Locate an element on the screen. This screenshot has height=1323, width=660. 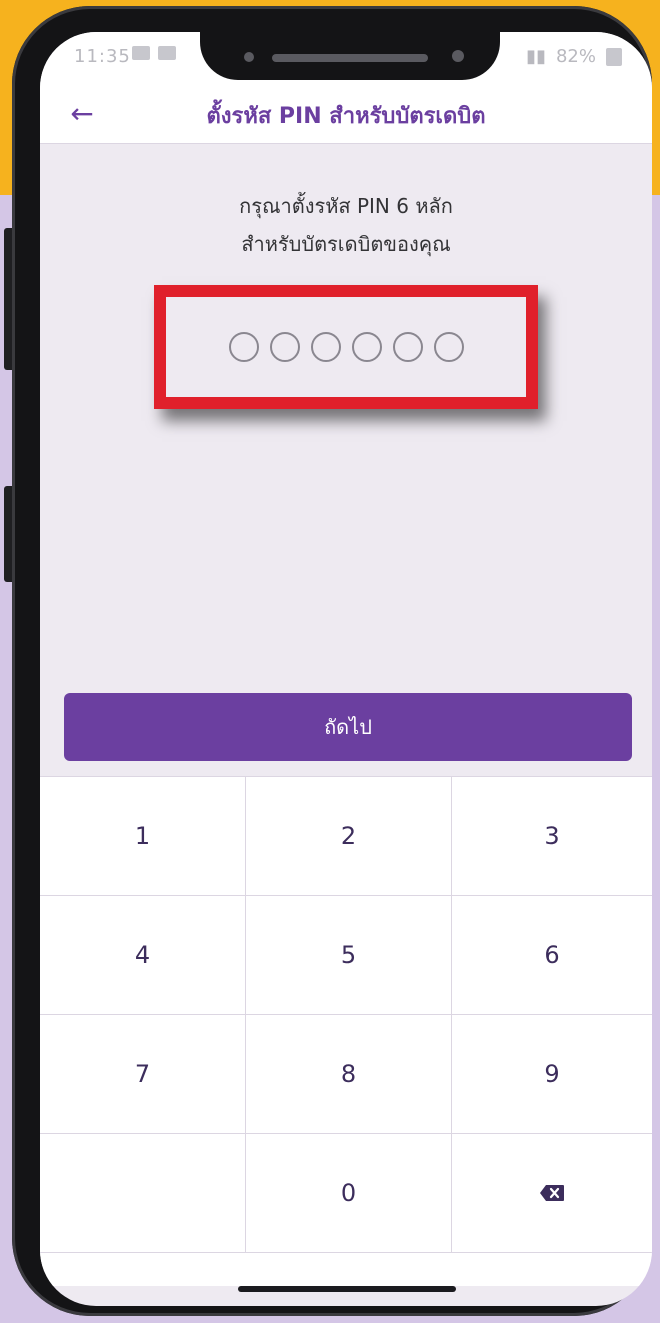
home-indicator is located at coordinates (347, 1289).